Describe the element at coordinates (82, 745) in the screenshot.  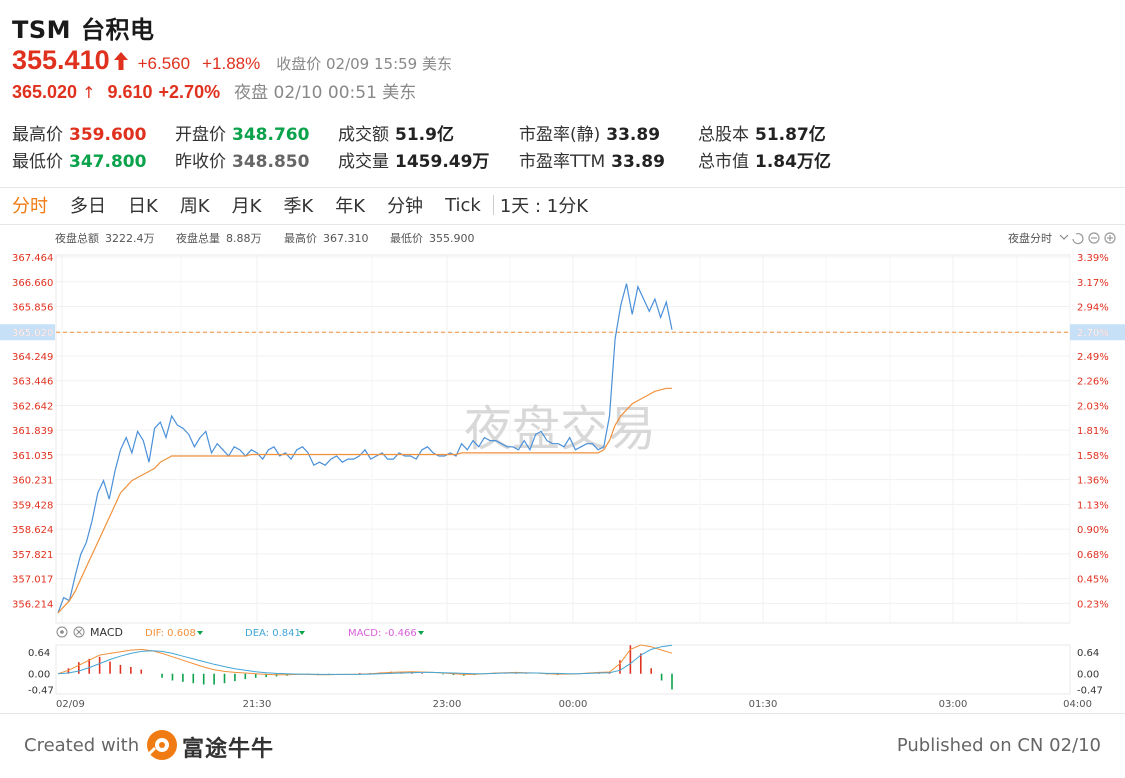
I see `created-with-text: Created with` at that location.